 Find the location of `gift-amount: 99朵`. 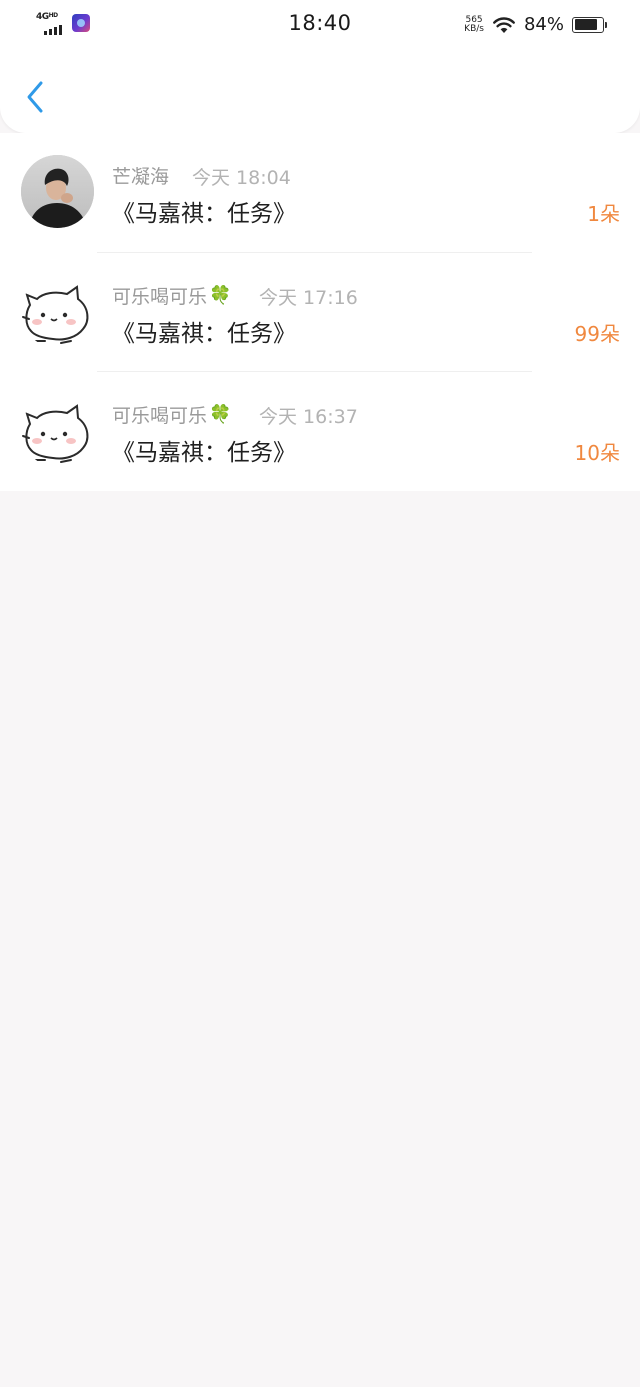

gift-amount: 99朵 is located at coordinates (597, 333).